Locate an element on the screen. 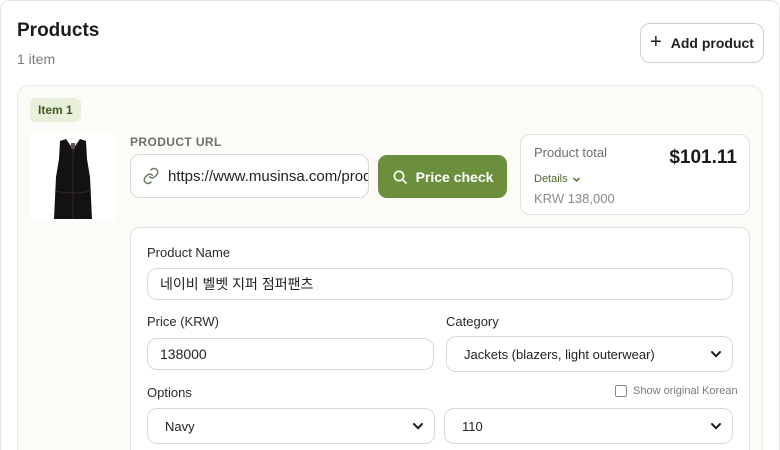 This screenshot has height=450, width=780. product-url-field is located at coordinates (249, 176).